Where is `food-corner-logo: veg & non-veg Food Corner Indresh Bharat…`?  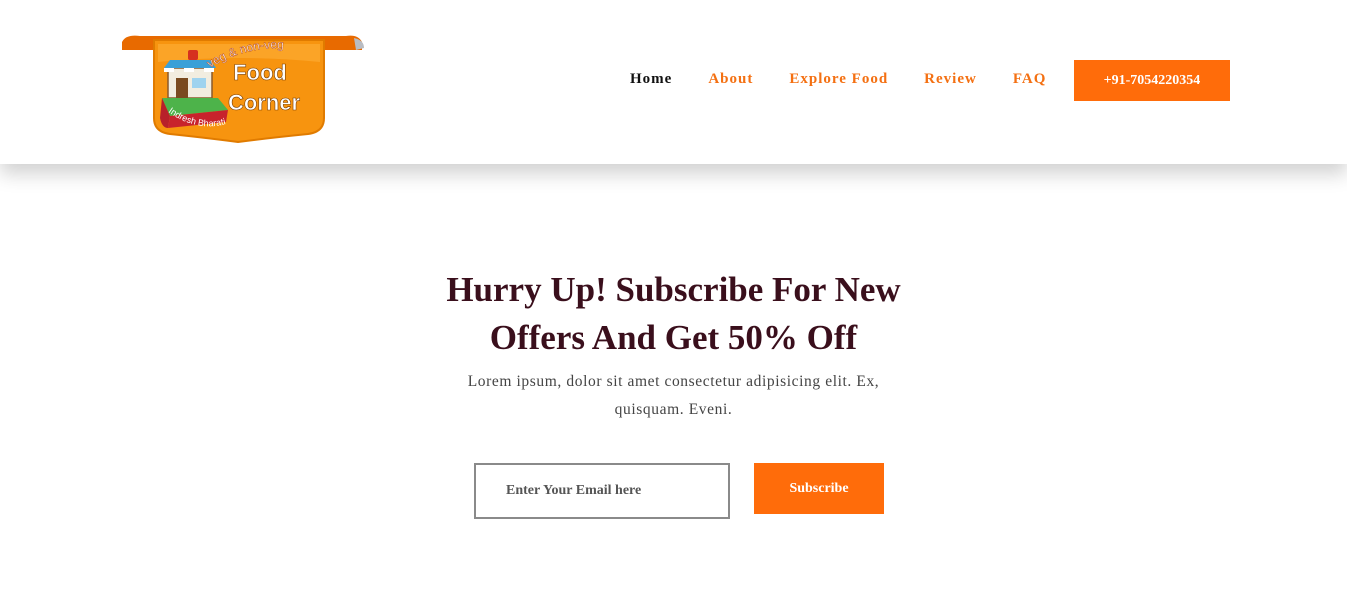 food-corner-logo: veg & non-veg Food Corner Indresh Bharat… is located at coordinates (242, 88).